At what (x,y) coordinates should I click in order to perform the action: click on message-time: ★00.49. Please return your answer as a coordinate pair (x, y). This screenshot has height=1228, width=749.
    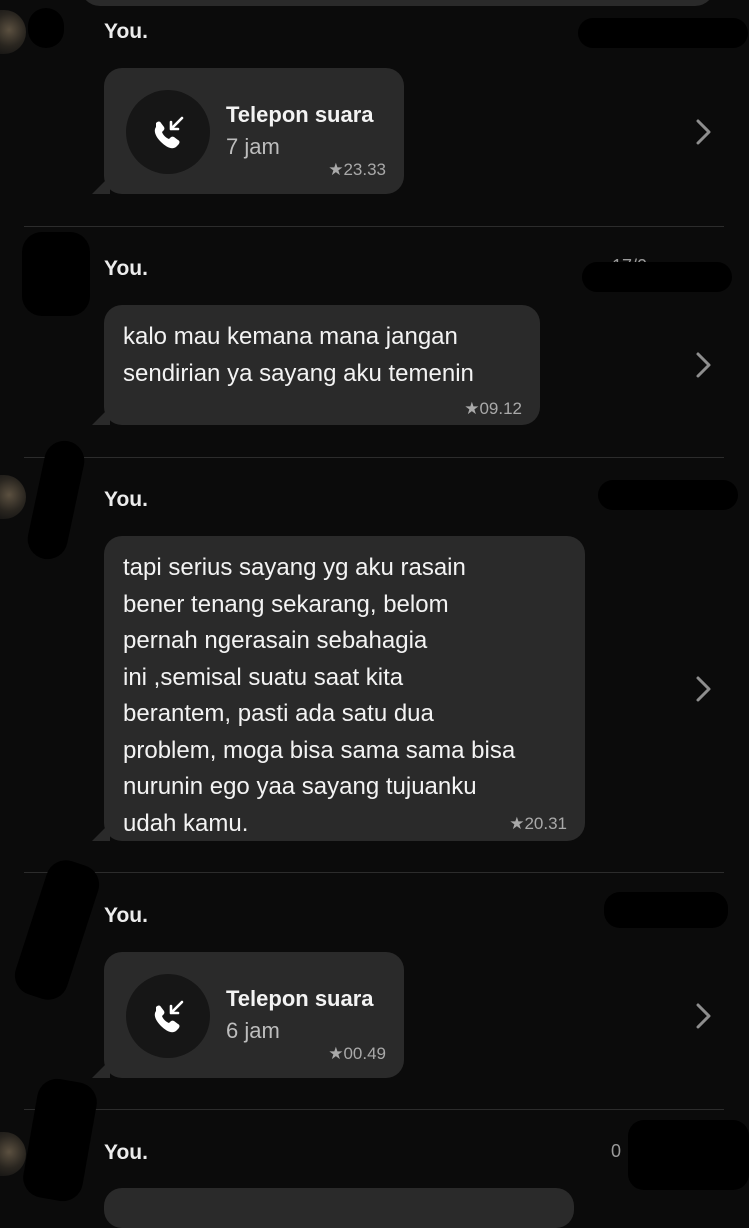
    Looking at the image, I should click on (357, 1053).